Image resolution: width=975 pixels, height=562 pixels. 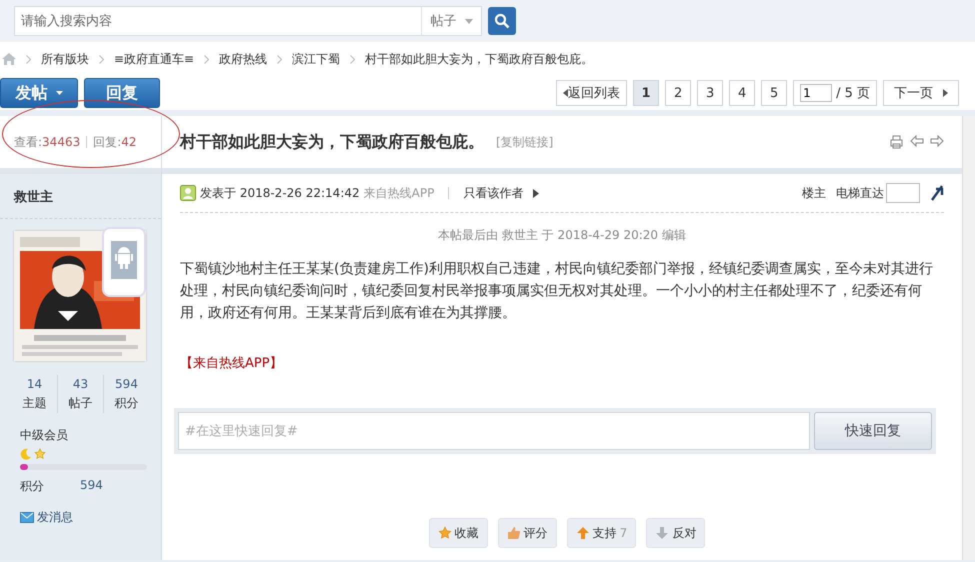 I want to click on only-author-link: 只看该作者, so click(x=493, y=193).